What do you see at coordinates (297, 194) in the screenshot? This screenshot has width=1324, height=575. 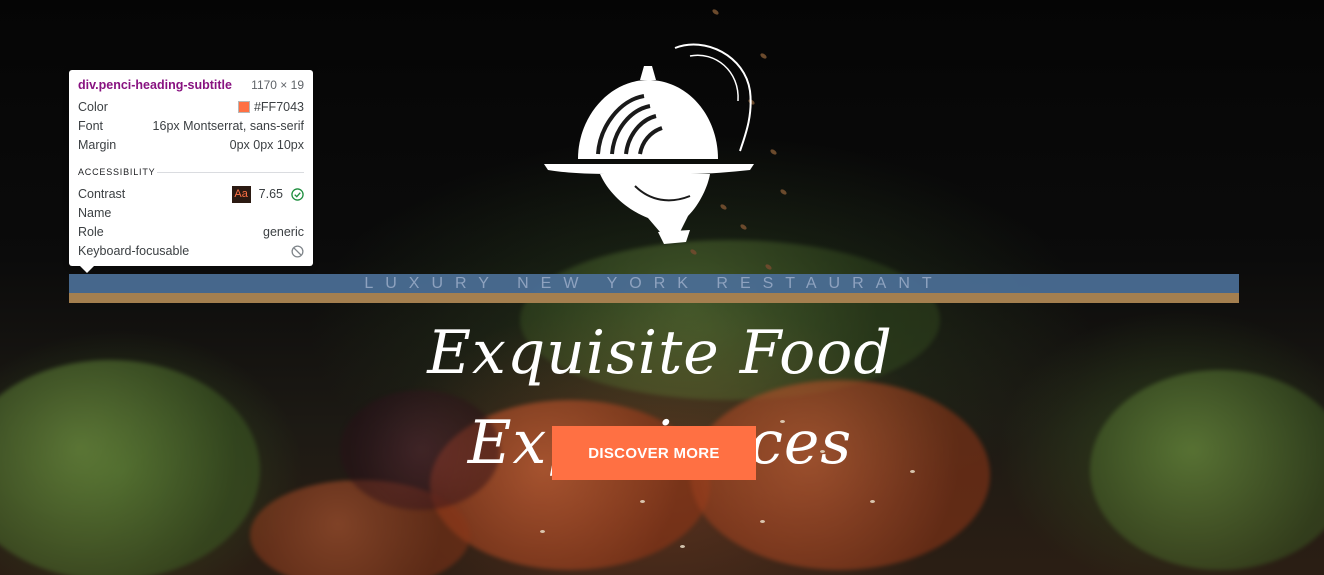 I see `check-circle-icon` at bounding box center [297, 194].